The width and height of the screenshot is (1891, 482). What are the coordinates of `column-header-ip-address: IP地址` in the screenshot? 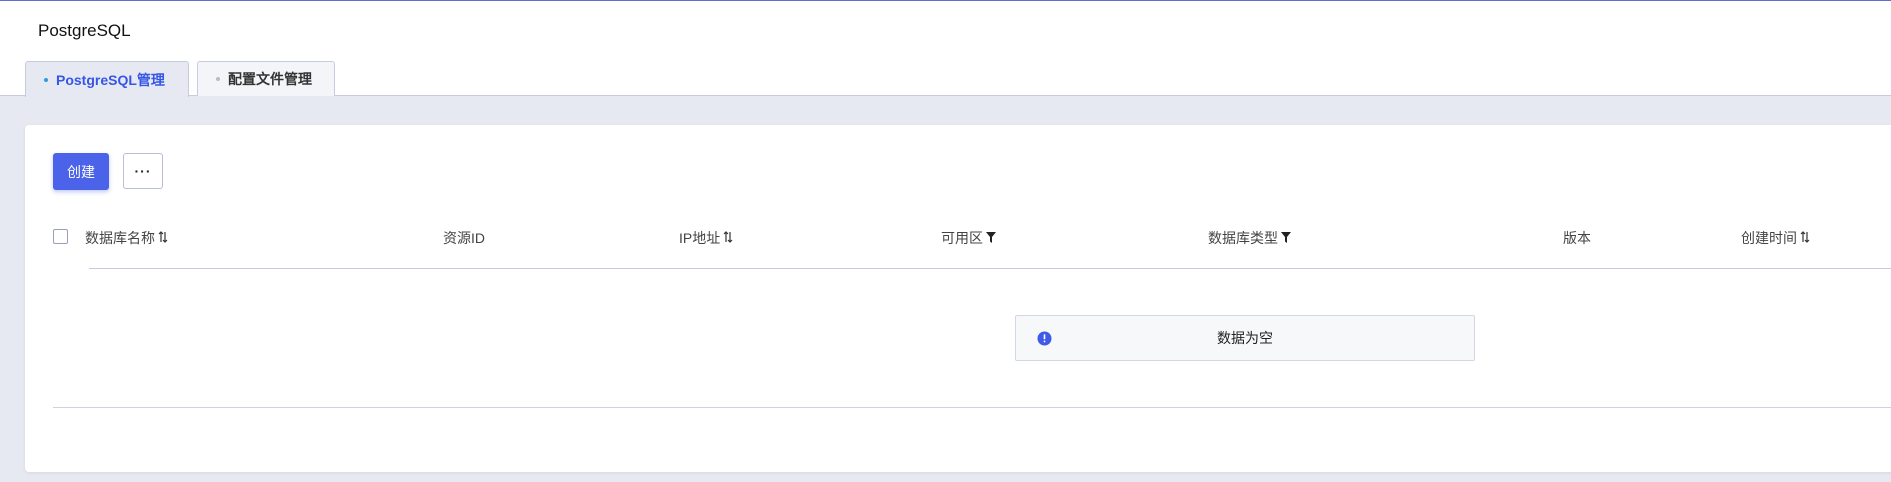 It's located at (706, 238).